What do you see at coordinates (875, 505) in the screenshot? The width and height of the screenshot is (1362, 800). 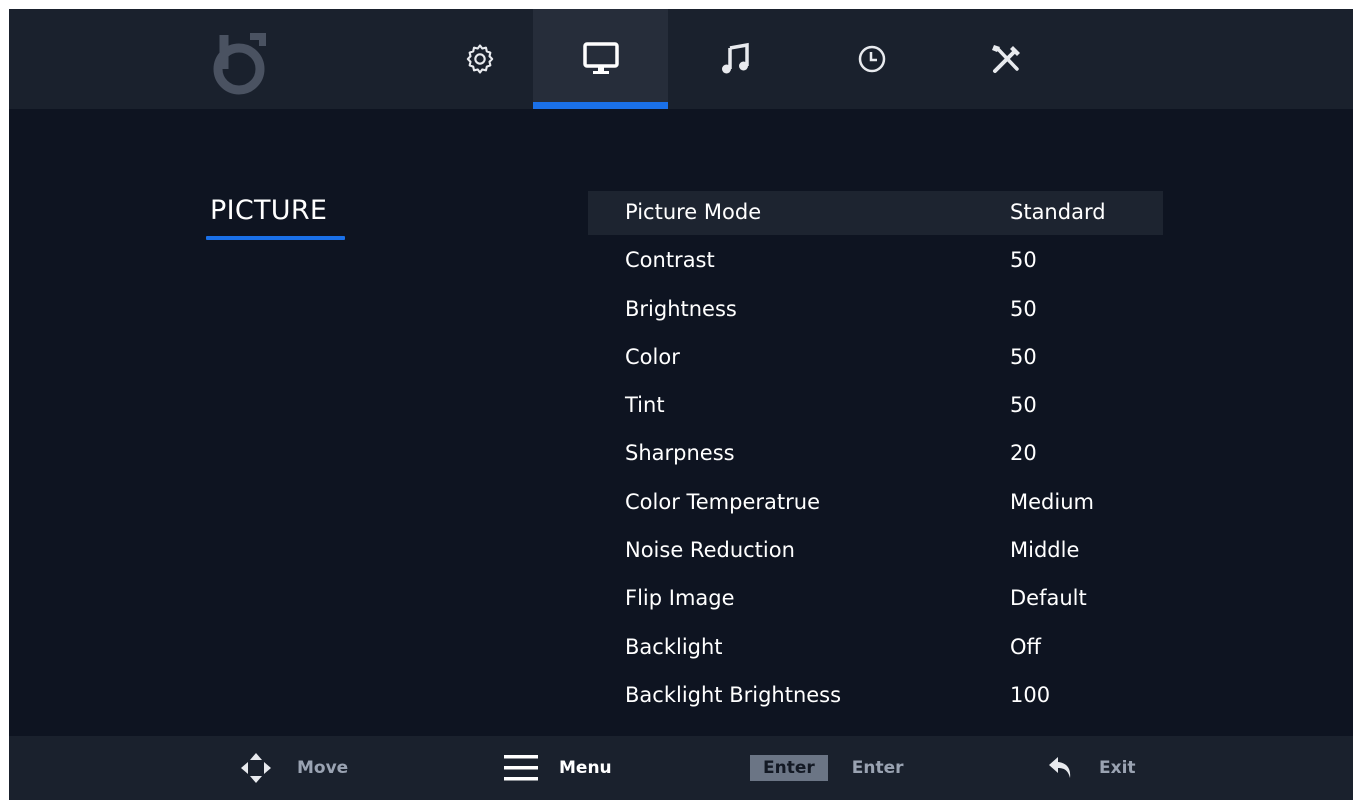 I see `menu-item-color-temperature: Color Temperatrue Medium` at bounding box center [875, 505].